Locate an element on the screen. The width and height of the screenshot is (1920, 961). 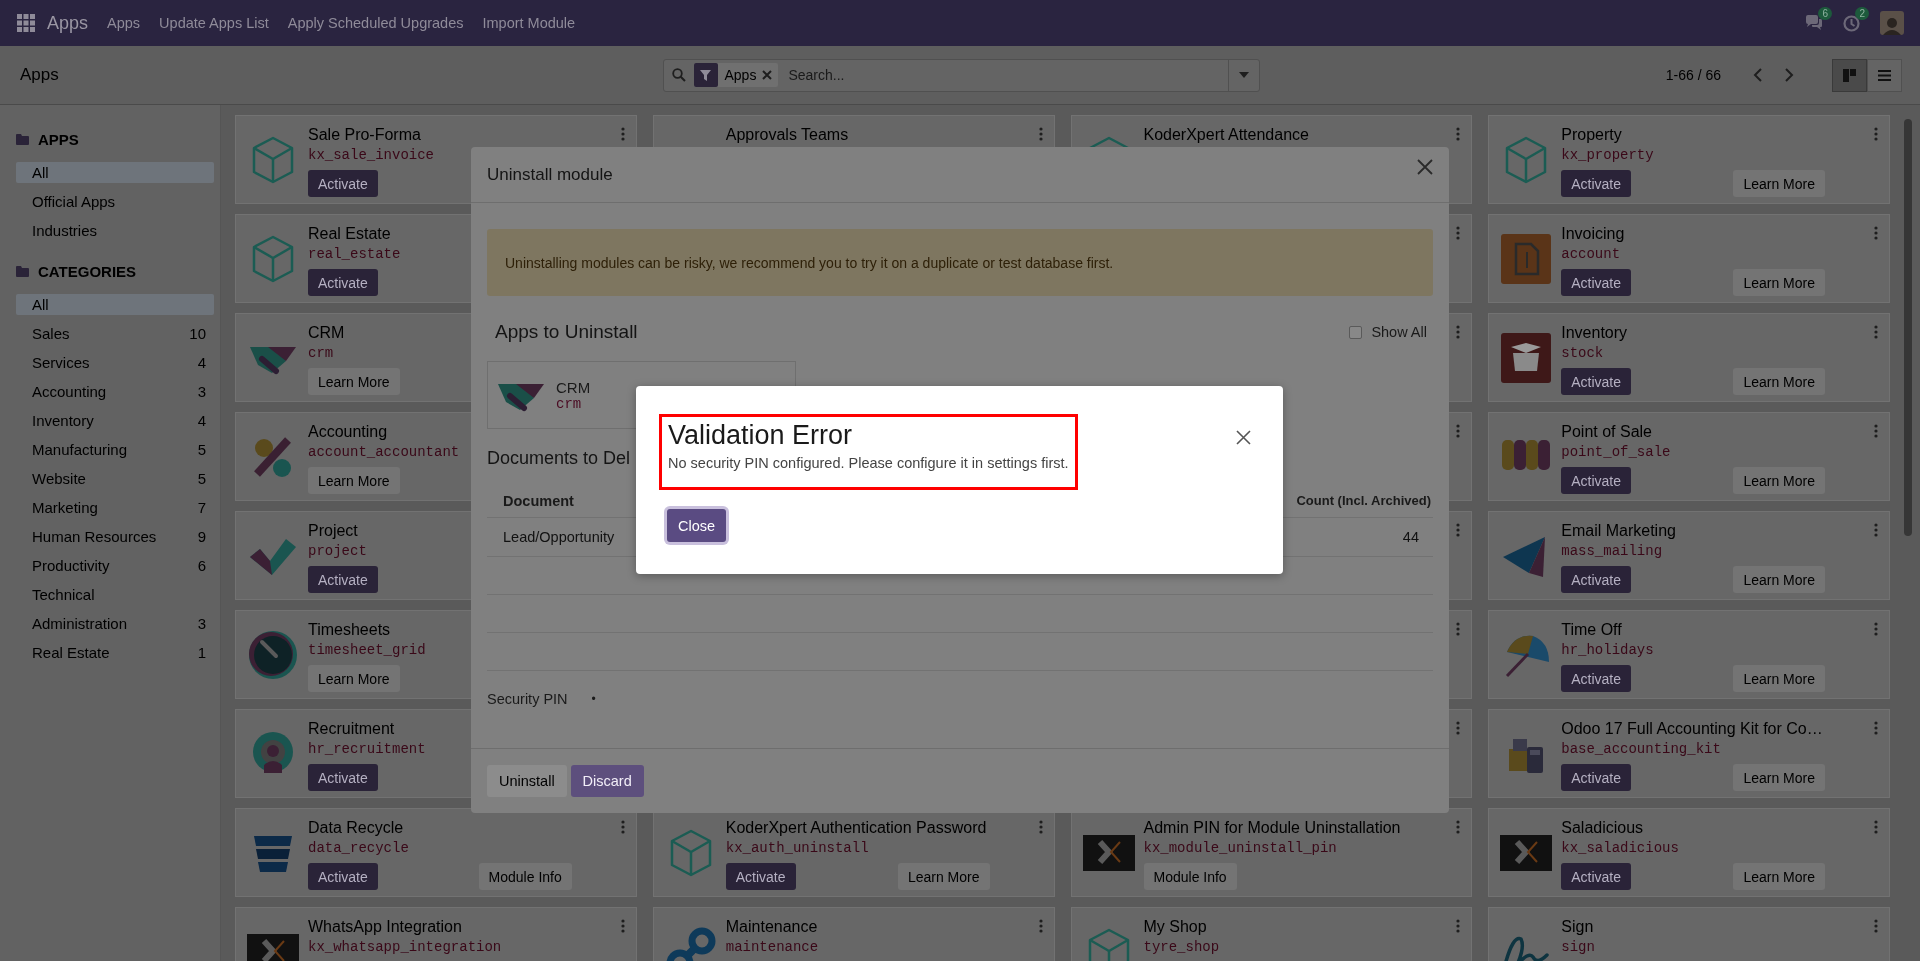
avatar is located at coordinates (1892, 23).